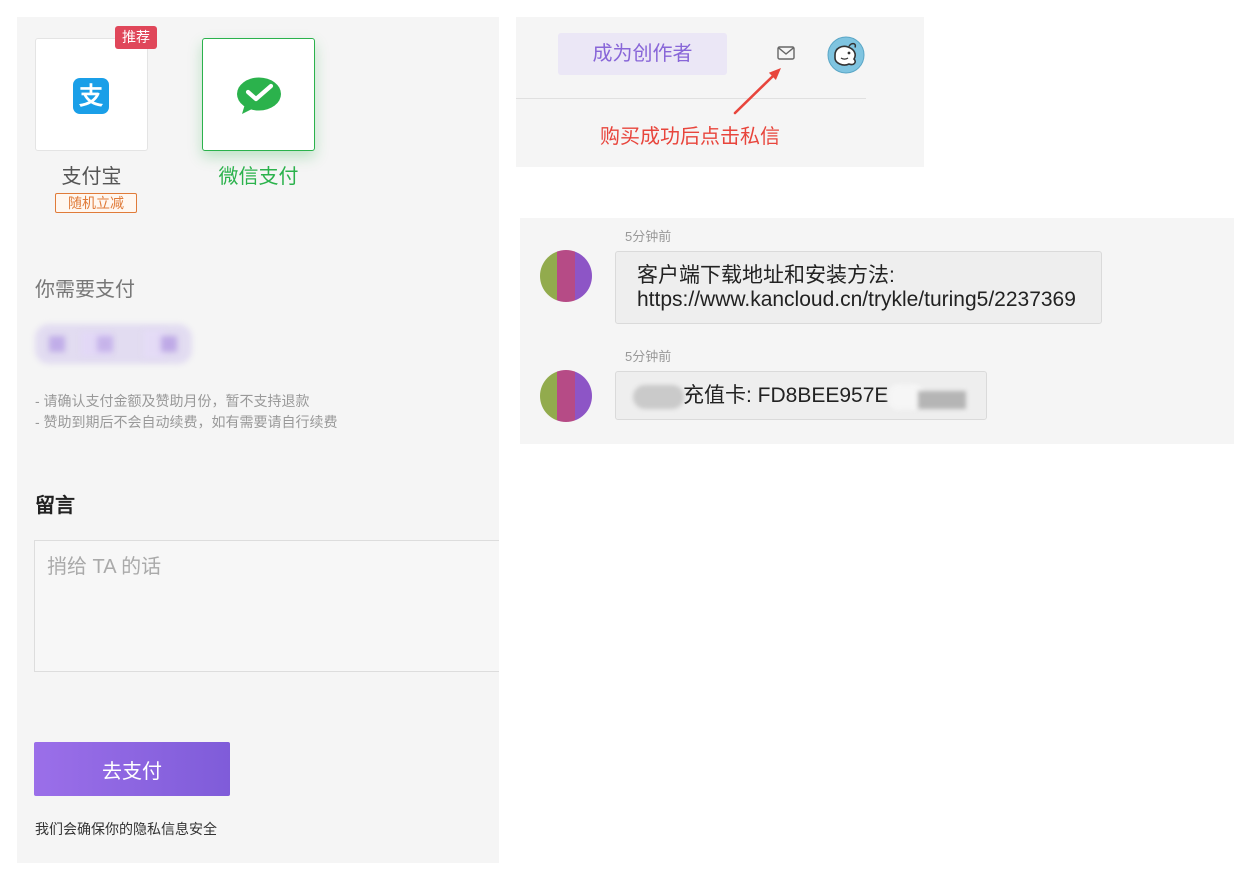  I want to click on payment-method-alipay: 支, so click(91, 94).